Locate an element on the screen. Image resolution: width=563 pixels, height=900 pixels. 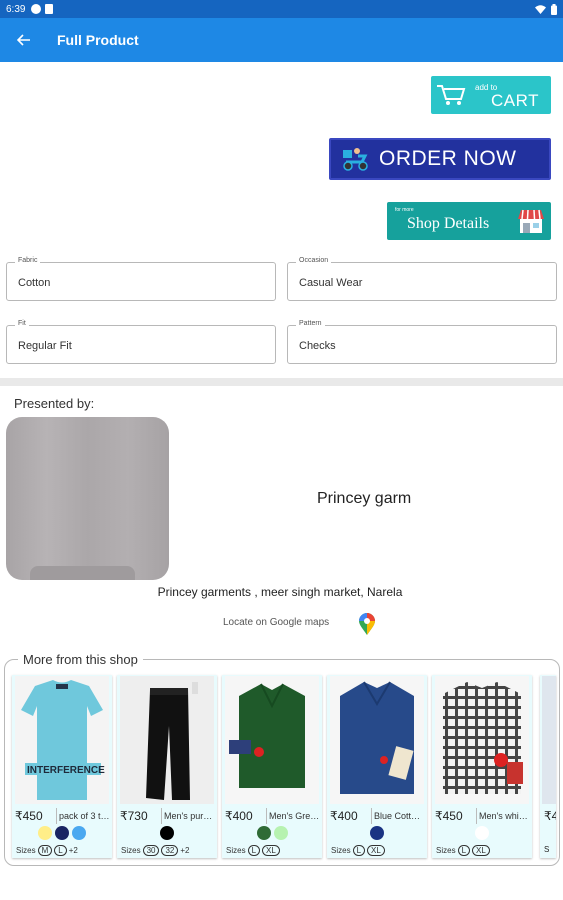
occasion-field: Occasion Casual Wear is located at coordinates (422, 279).